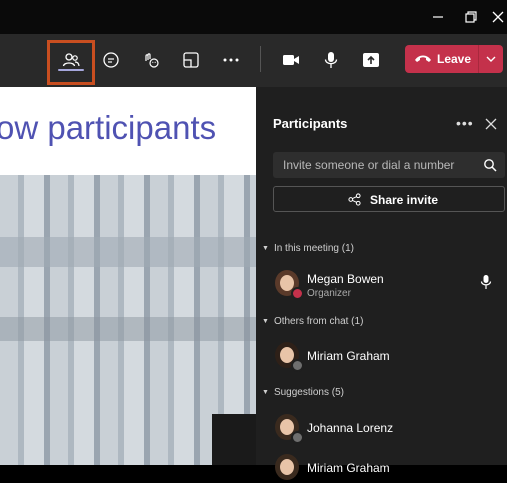 The width and height of the screenshot is (507, 483). I want to click on restore-button, so click(471, 17).